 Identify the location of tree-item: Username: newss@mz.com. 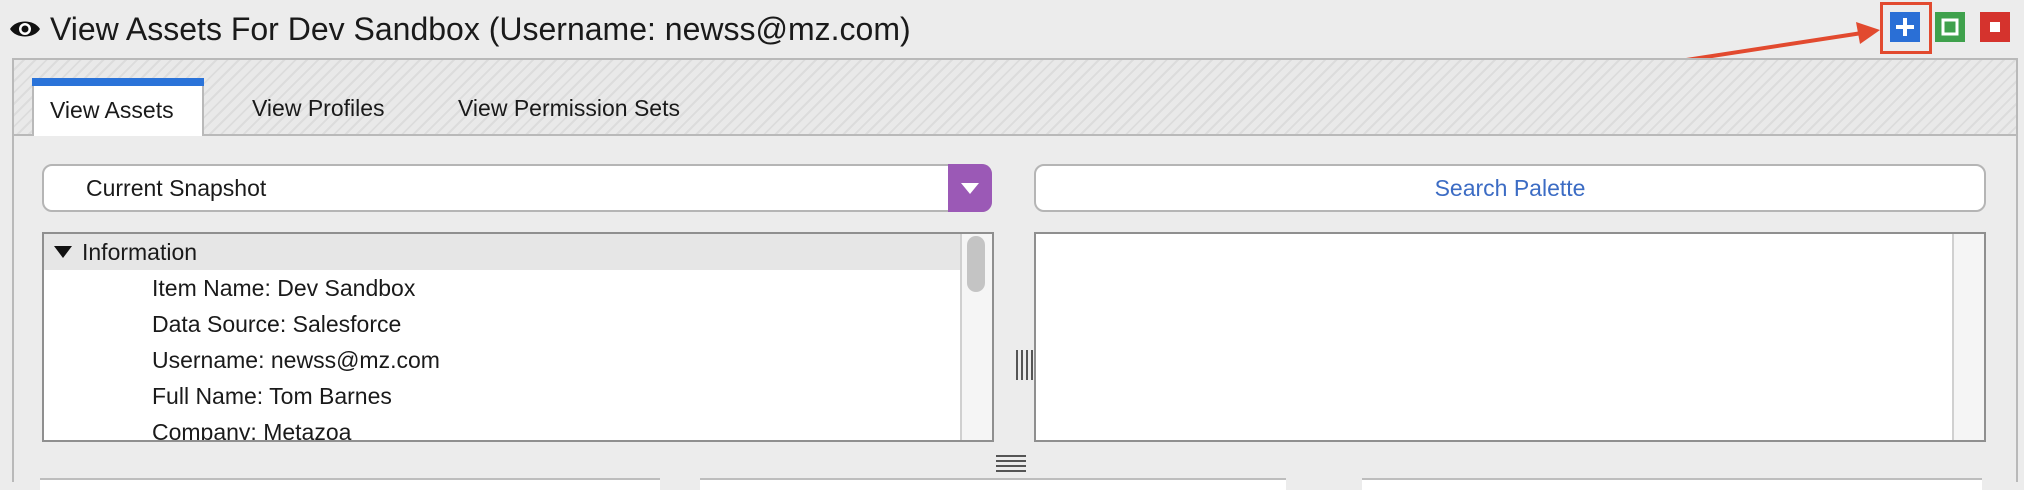
(296, 360).